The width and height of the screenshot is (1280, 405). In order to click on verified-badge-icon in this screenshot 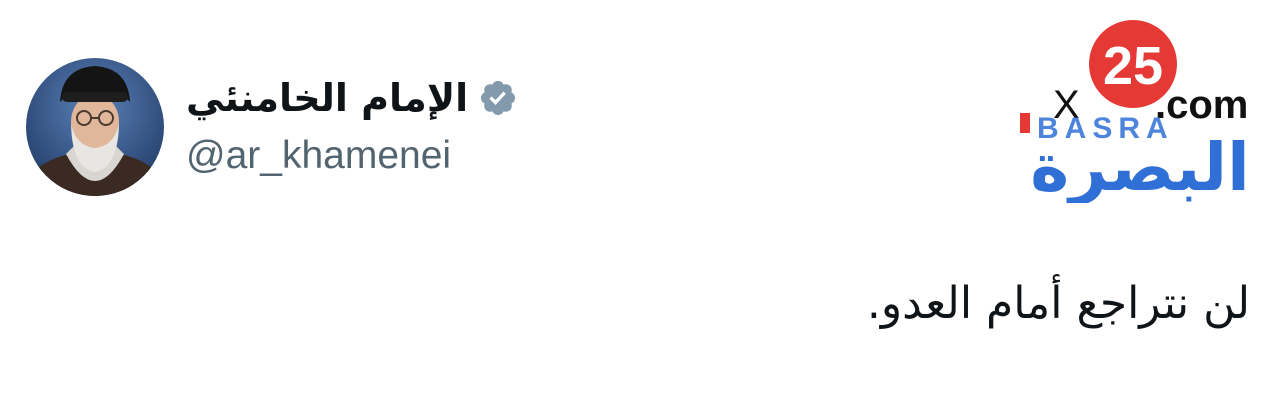, I will do `click(498, 98)`.